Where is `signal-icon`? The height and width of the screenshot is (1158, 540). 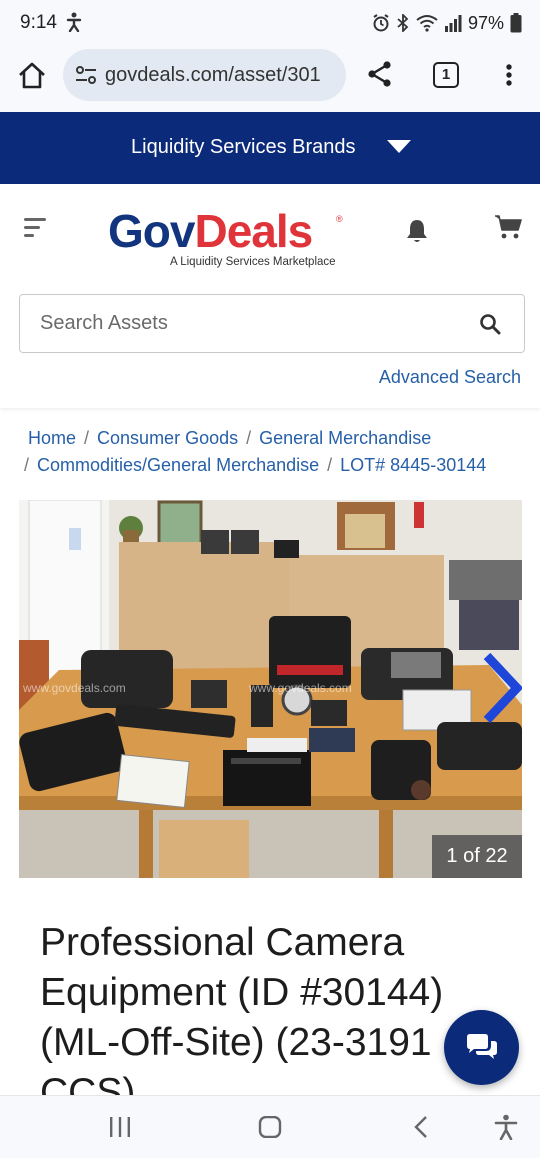
signal-icon is located at coordinates (453, 23).